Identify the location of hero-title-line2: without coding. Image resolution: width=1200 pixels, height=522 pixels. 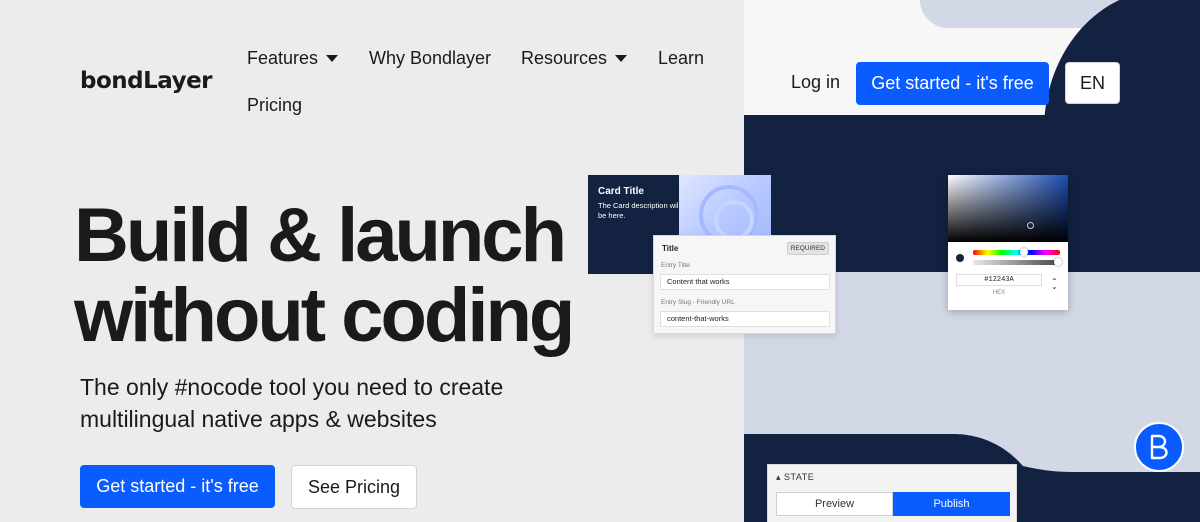
(324, 315).